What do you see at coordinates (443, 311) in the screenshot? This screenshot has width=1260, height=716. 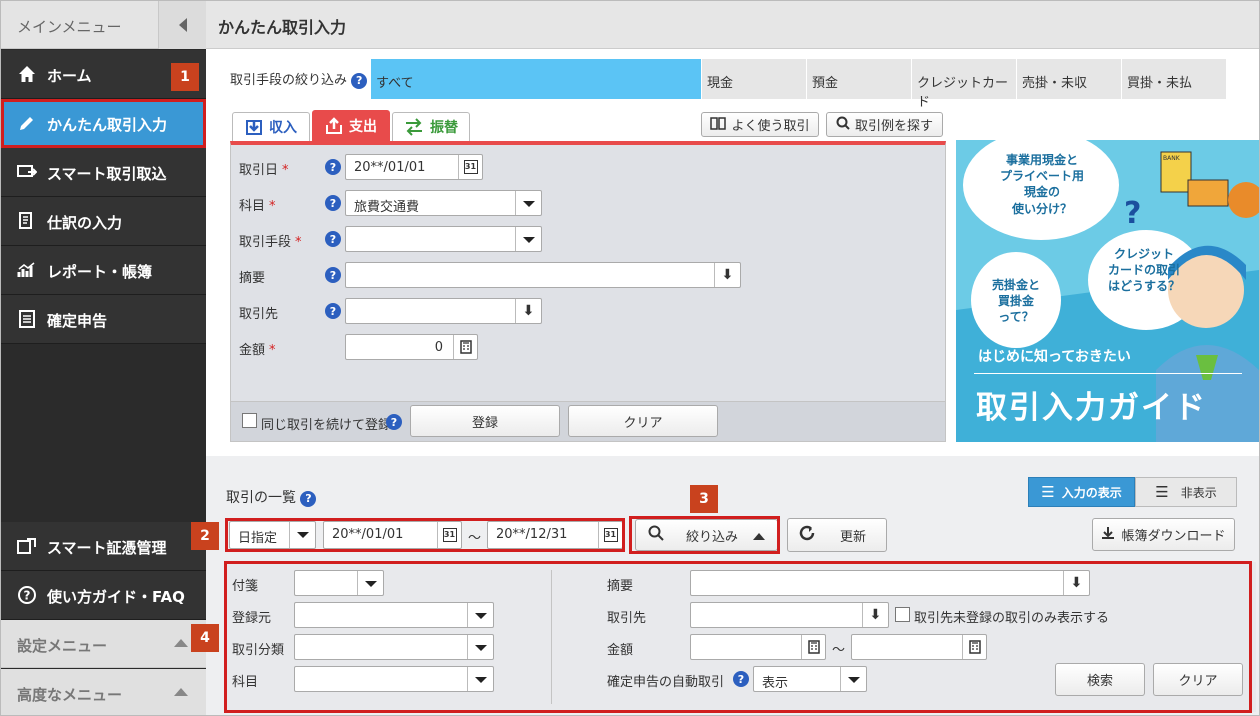 I see `partner-input: ⬇` at bounding box center [443, 311].